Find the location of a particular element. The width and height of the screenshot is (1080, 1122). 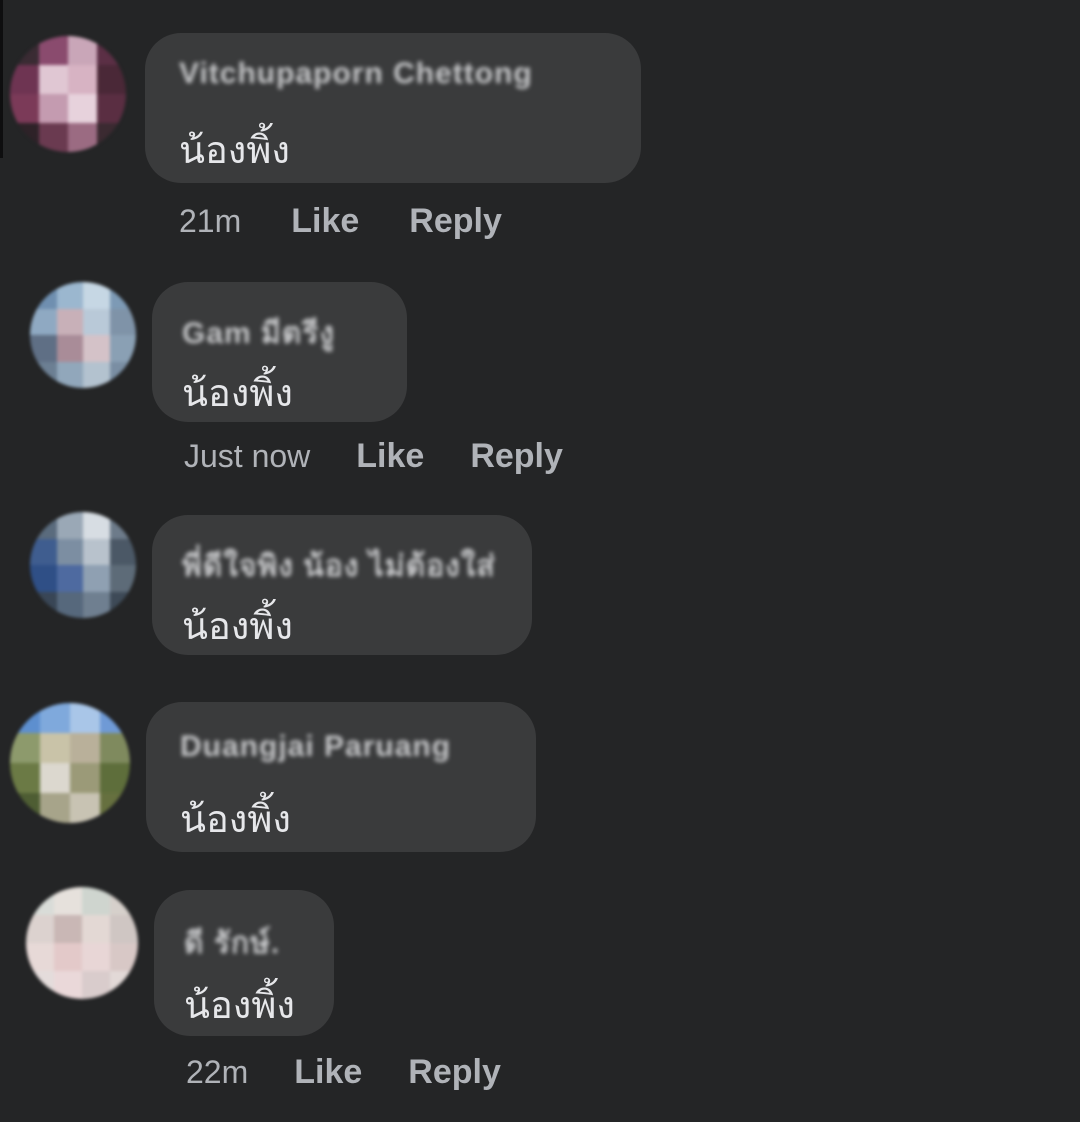

comment-bubble: Duangjai Paruang น้องพิ้ง is located at coordinates (341, 777).